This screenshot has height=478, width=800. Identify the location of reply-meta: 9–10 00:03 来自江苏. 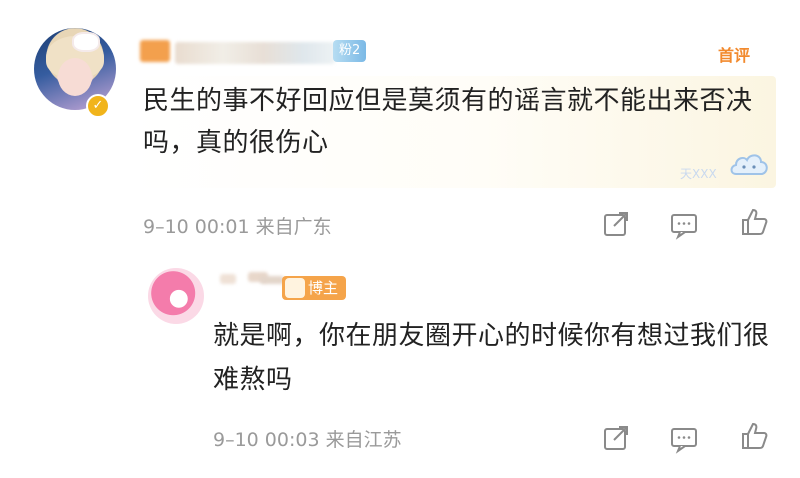
(307, 440).